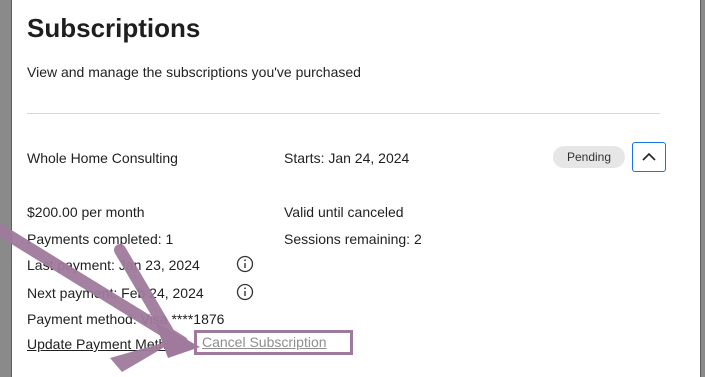  I want to click on validity: Valid until canceled, so click(344, 212).